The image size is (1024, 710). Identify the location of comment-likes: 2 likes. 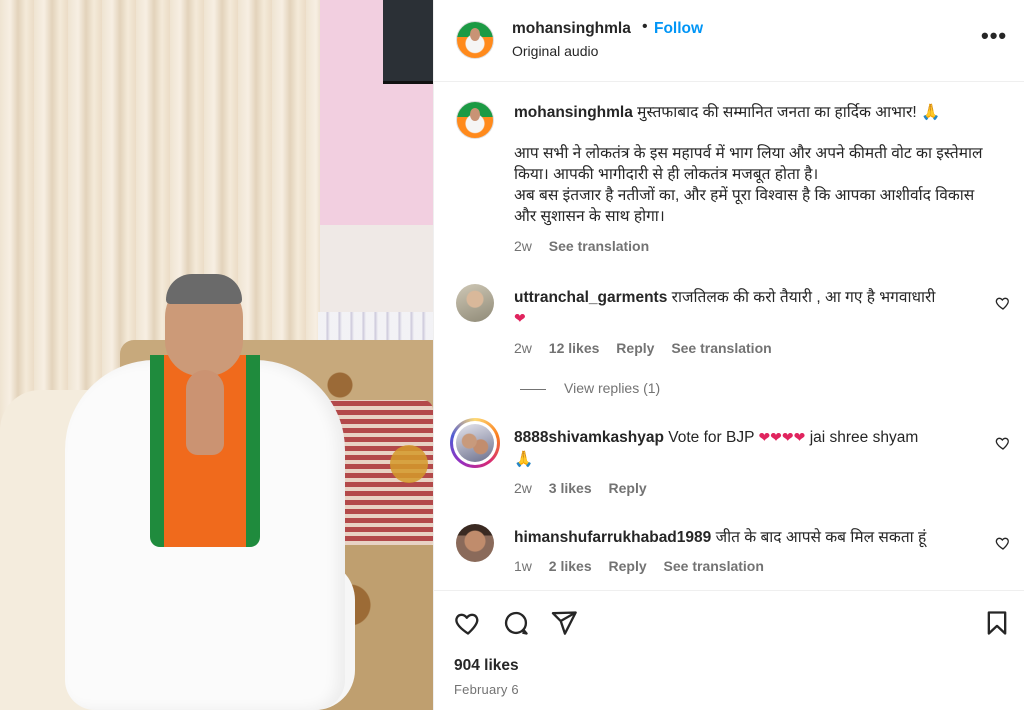
(570, 566).